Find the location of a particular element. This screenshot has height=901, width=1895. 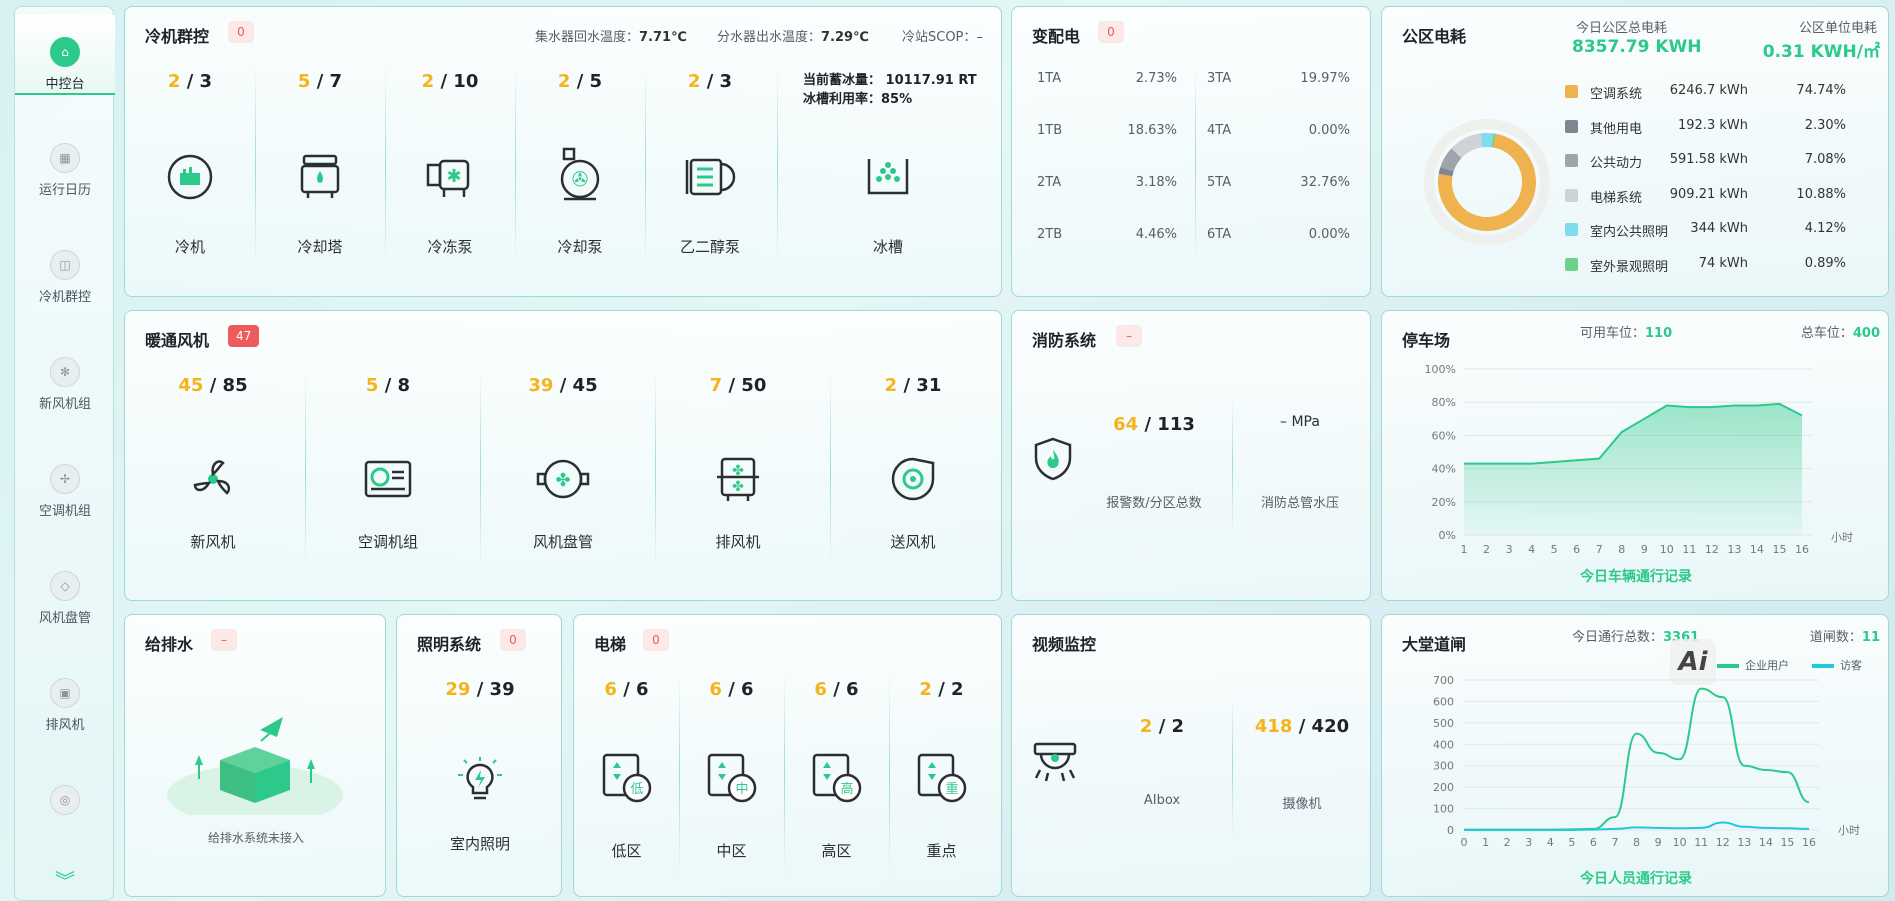

camera-icon is located at coordinates (1055, 762).